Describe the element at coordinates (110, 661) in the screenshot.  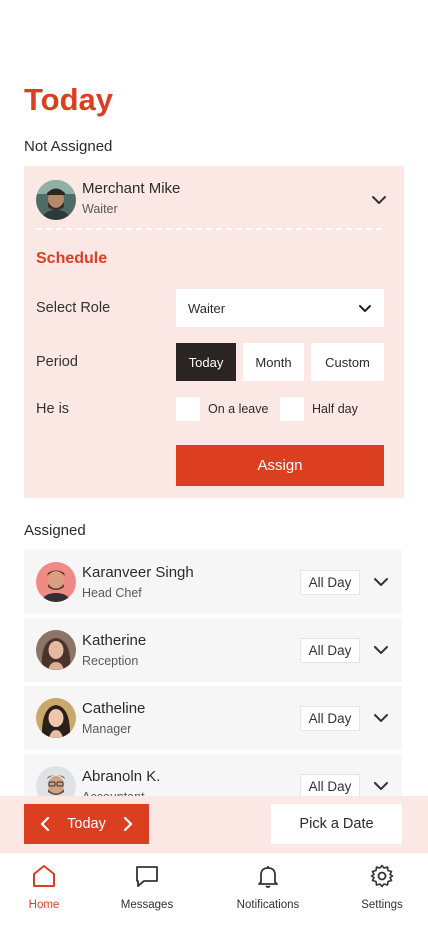
I see `employee-role: Reception` at that location.